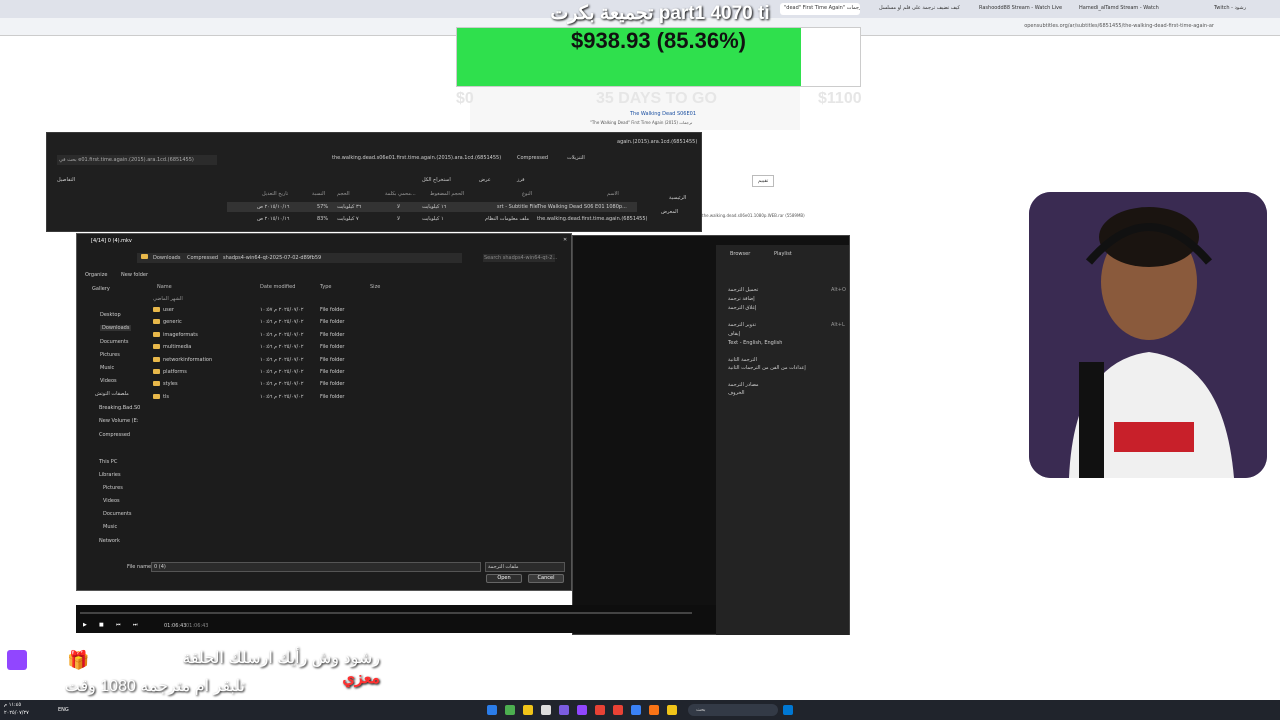  I want to click on list-item: platforms ٢٠٢٥/٠٧/٠٢ م ١٠:٥٦ File folder, so click(278, 374).